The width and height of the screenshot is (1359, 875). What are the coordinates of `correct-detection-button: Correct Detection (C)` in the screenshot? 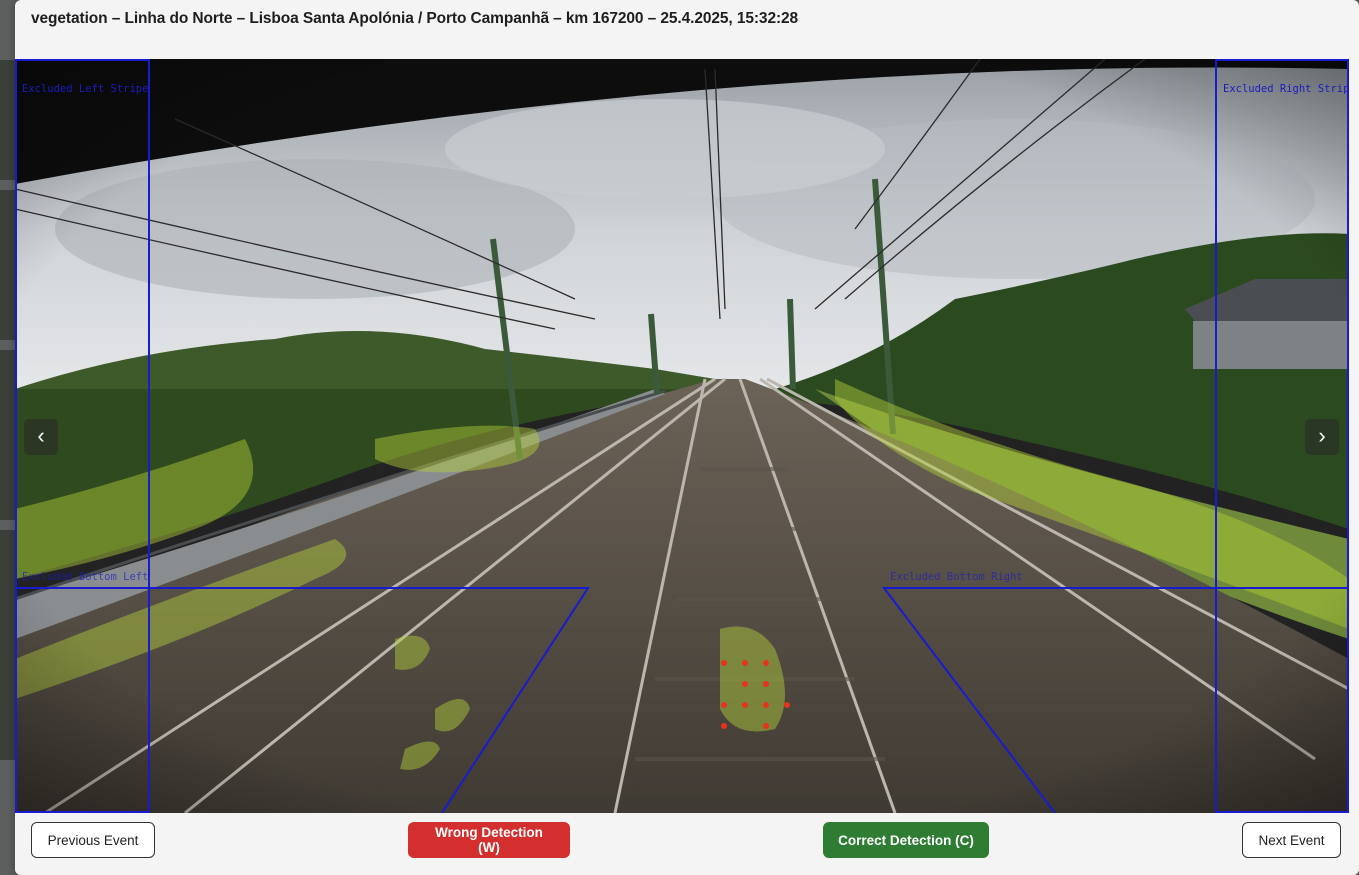 It's located at (906, 840).